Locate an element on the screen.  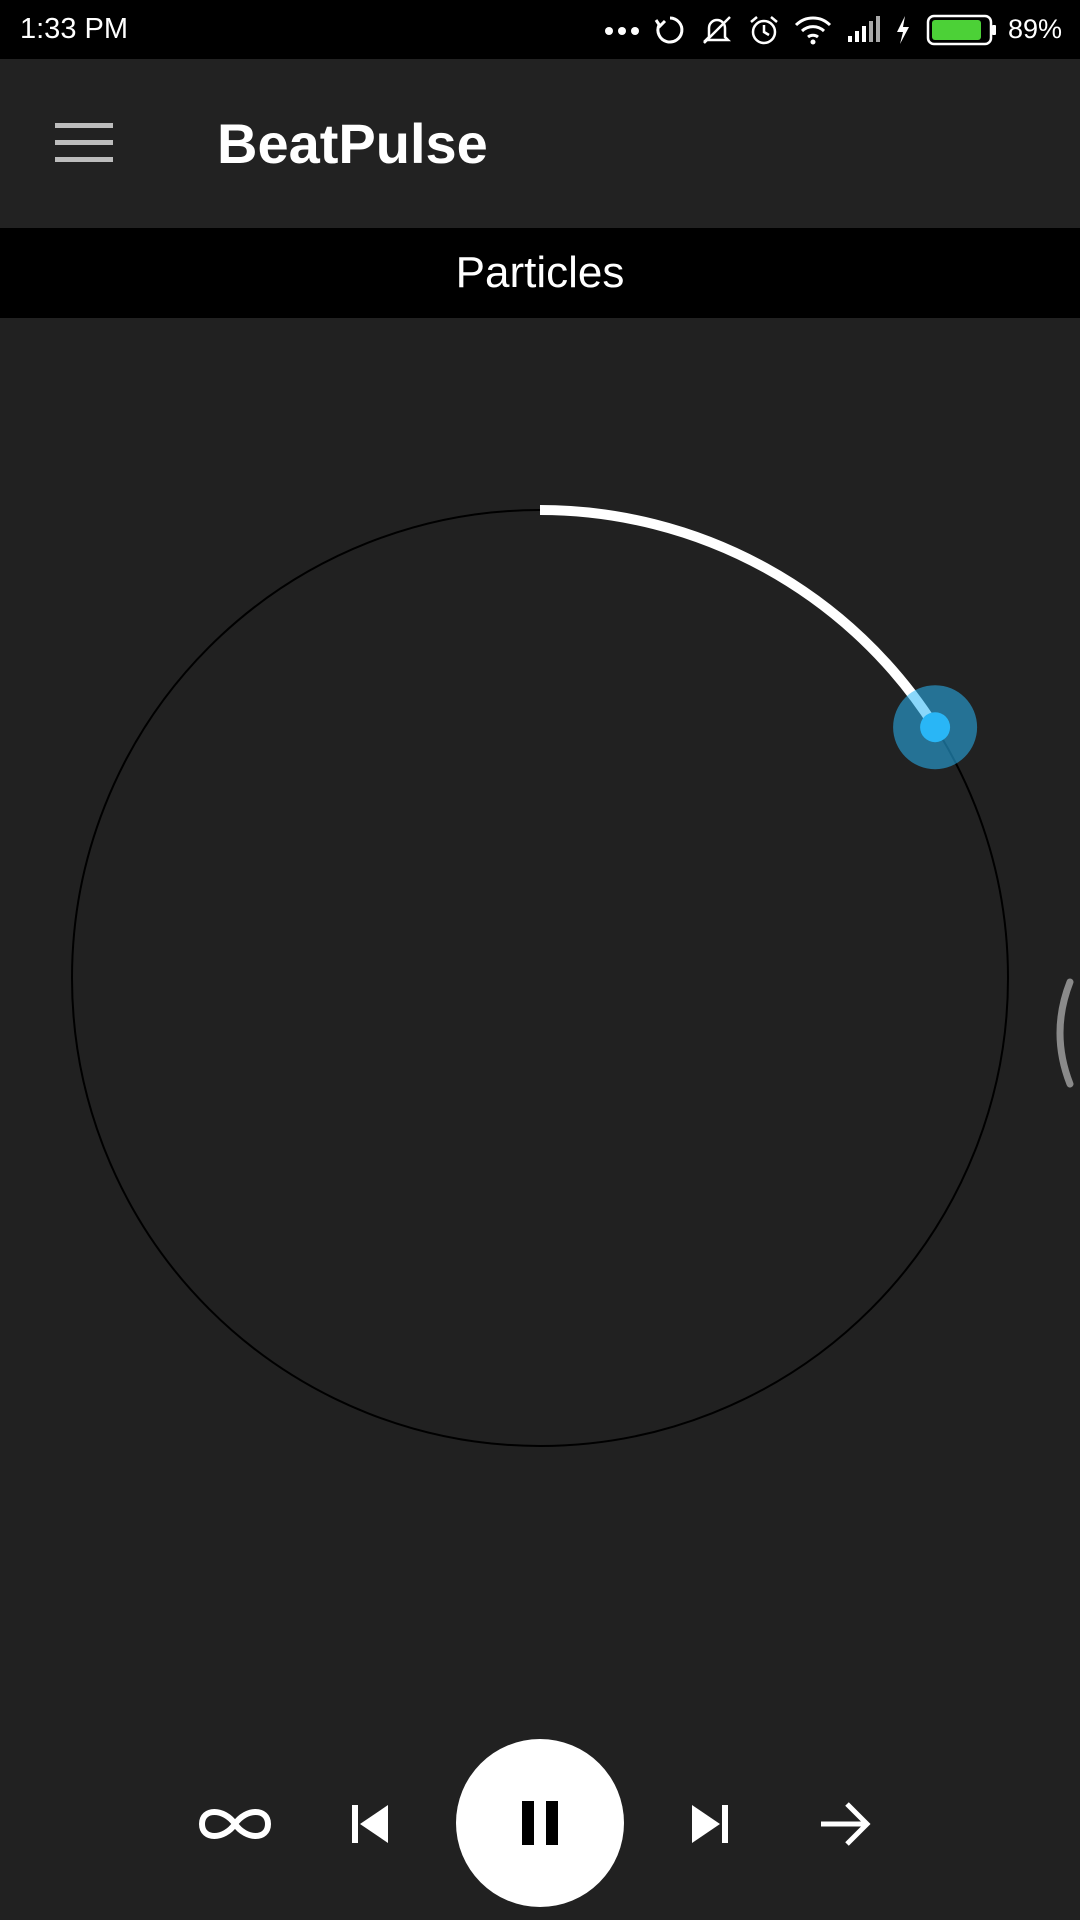
hamburger-menu-icon is located at coordinates (84, 142).